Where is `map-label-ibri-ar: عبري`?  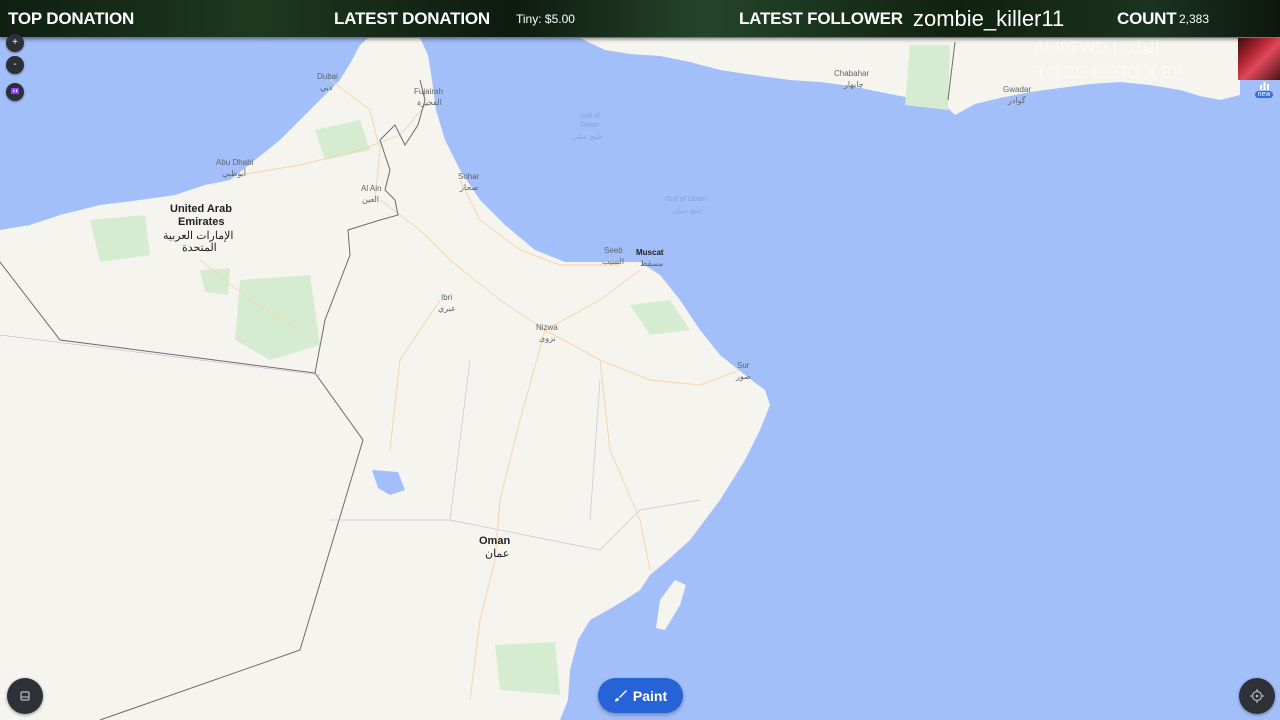 map-label-ibri-ar: عبري is located at coordinates (447, 308).